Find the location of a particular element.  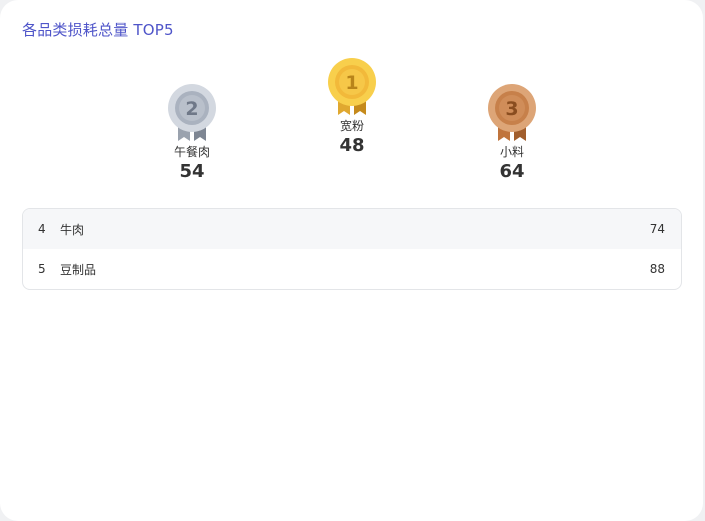

podium-value: 48 is located at coordinates (352, 145).